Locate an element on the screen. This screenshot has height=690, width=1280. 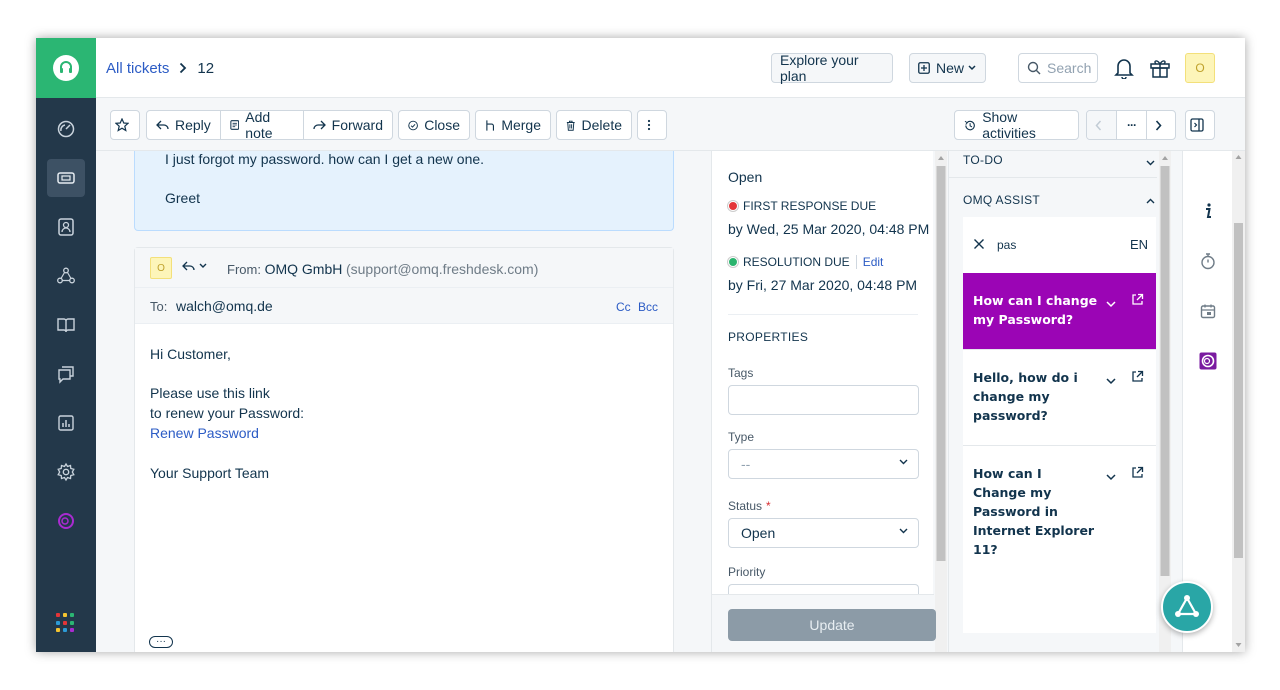
more-options-button is located at coordinates (652, 125).